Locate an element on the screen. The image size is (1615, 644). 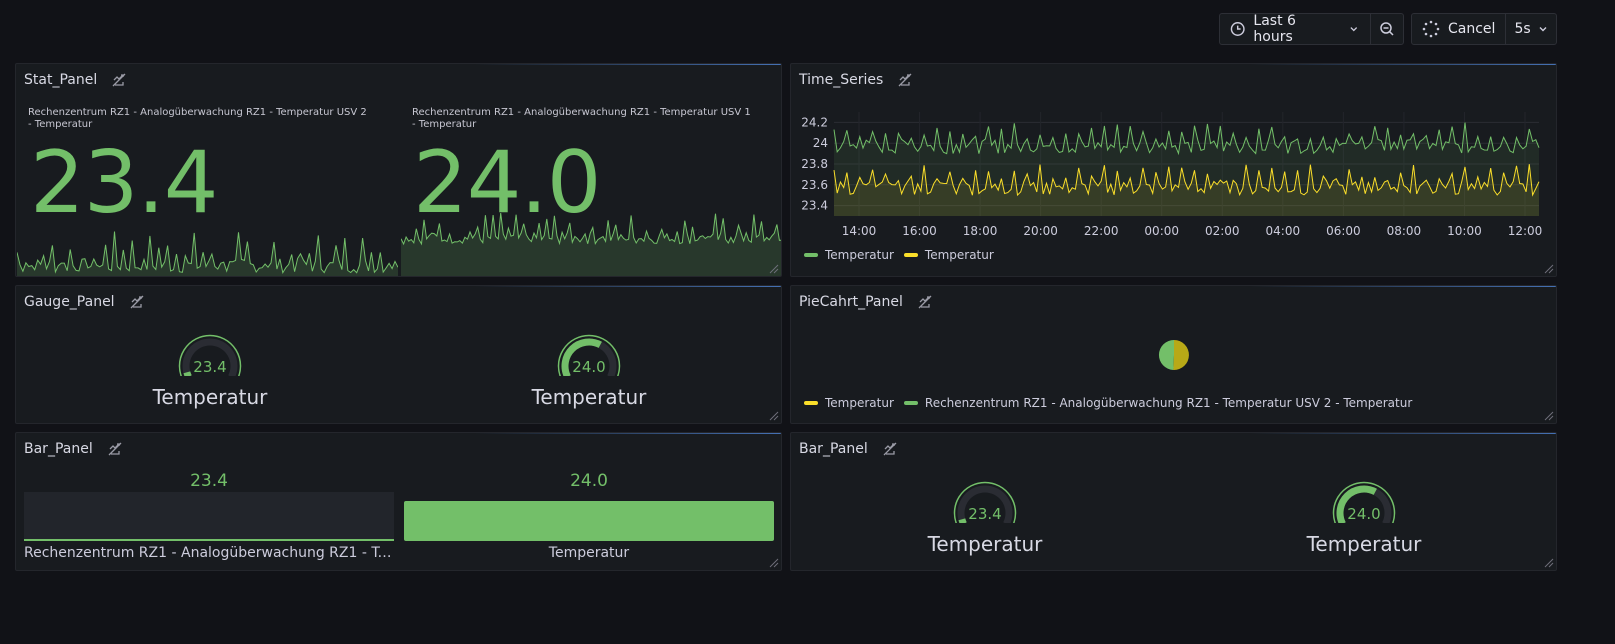
x-tick-label: 06:00 is located at coordinates (1343, 231).